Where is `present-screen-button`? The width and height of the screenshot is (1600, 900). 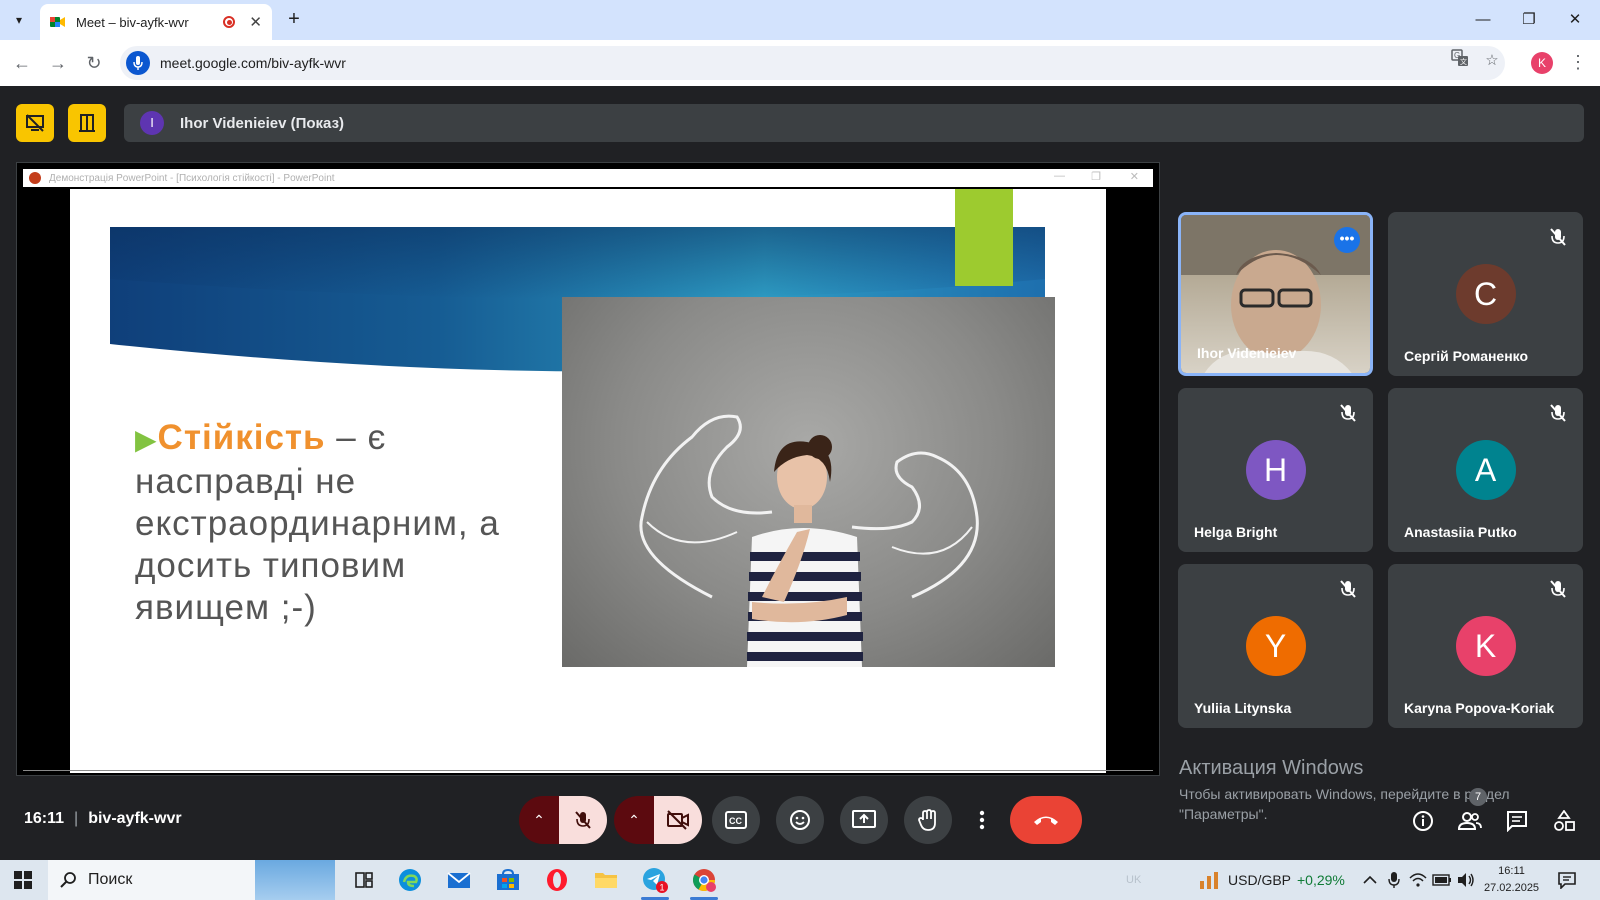 present-screen-button is located at coordinates (864, 820).